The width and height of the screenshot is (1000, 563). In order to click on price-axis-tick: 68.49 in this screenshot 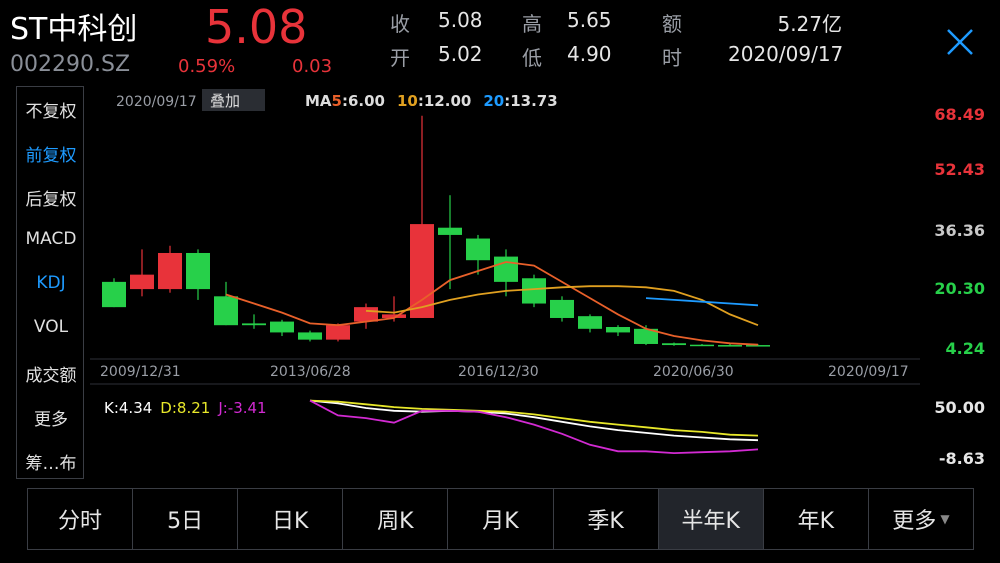, I will do `click(959, 114)`.